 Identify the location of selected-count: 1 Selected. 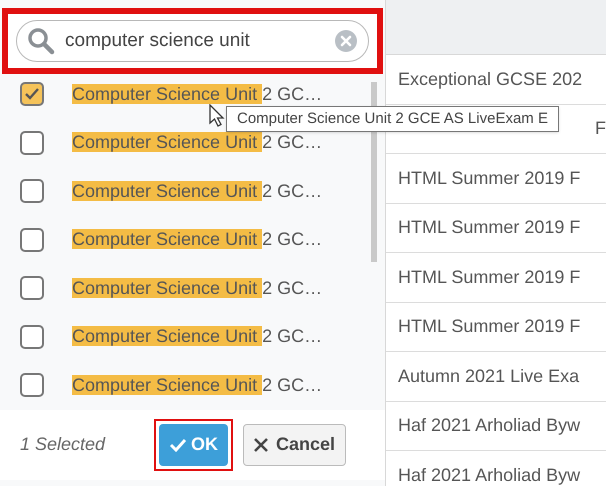
(63, 444).